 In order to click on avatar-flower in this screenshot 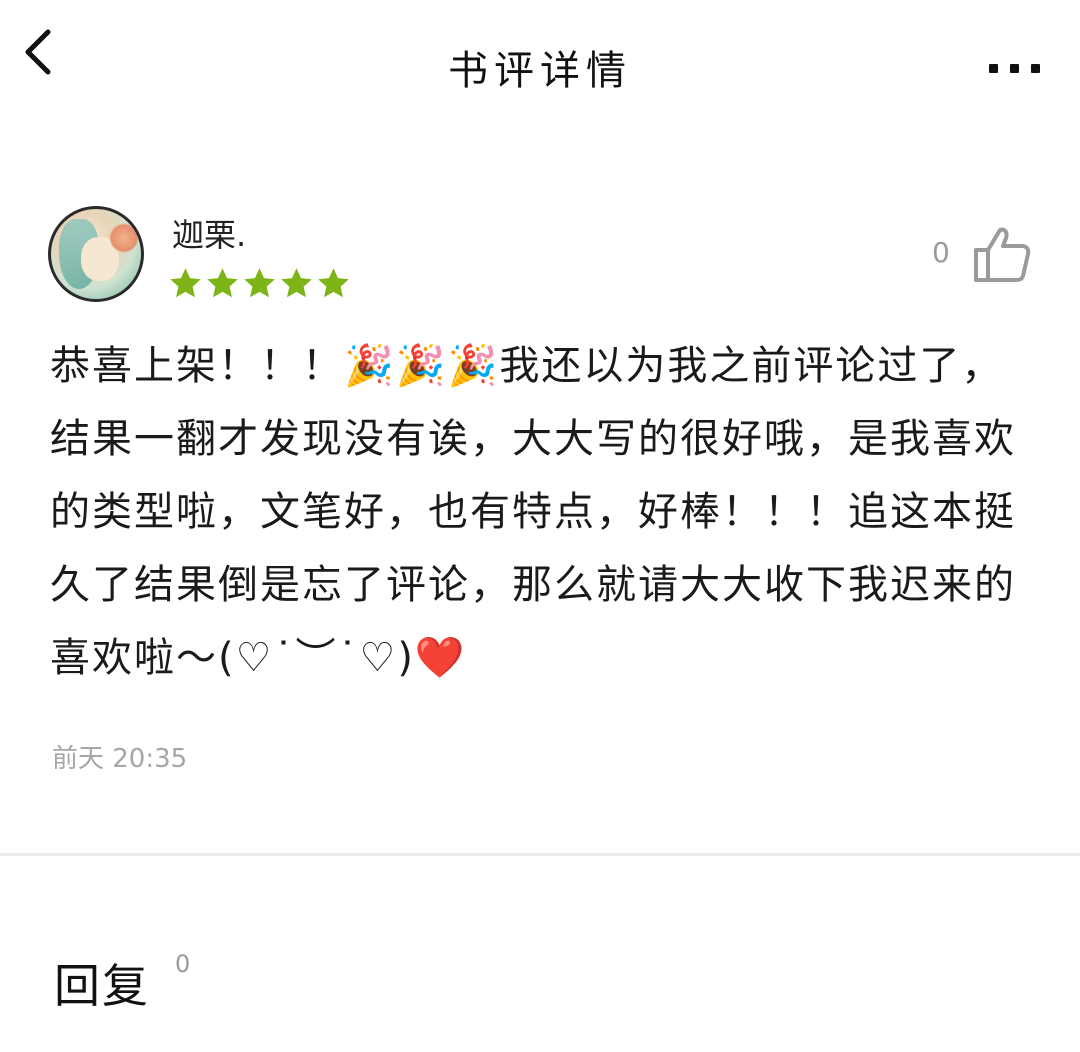, I will do `click(124, 238)`.